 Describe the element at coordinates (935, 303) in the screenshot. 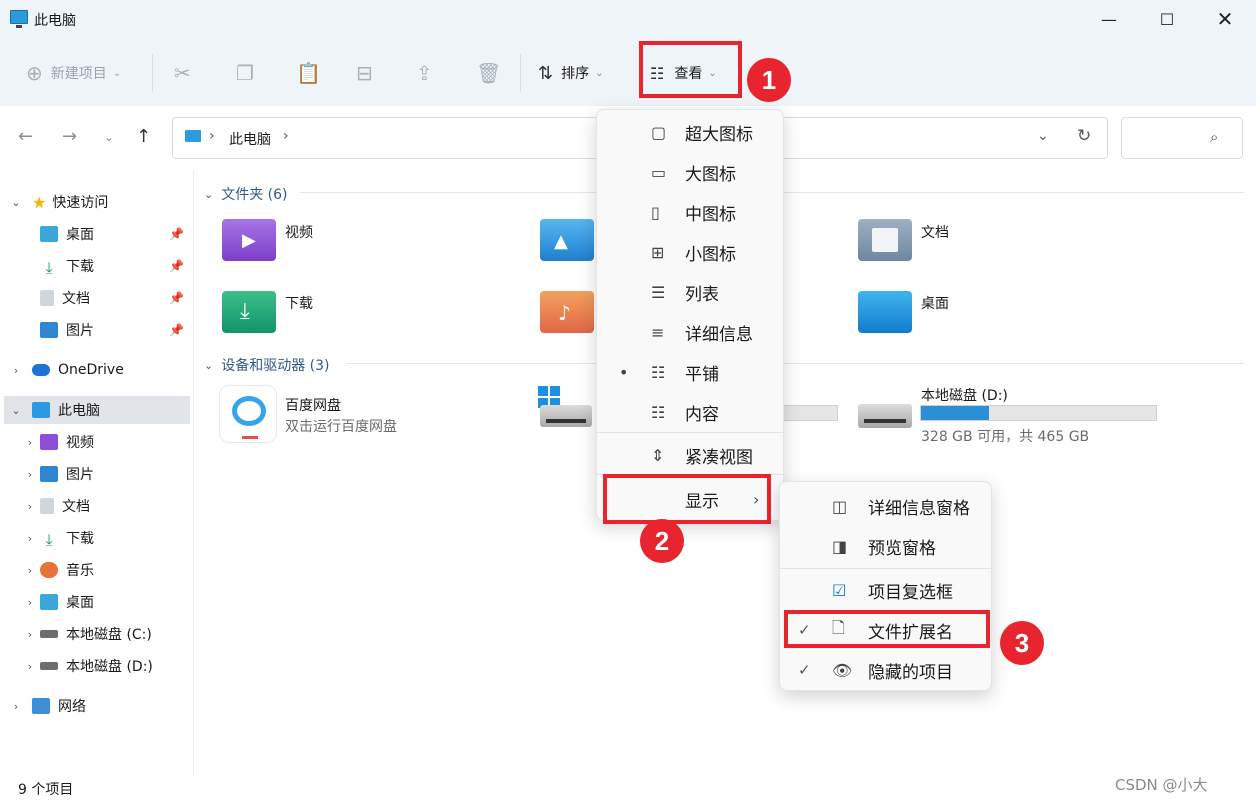

I see `folder-label: 桌面` at that location.